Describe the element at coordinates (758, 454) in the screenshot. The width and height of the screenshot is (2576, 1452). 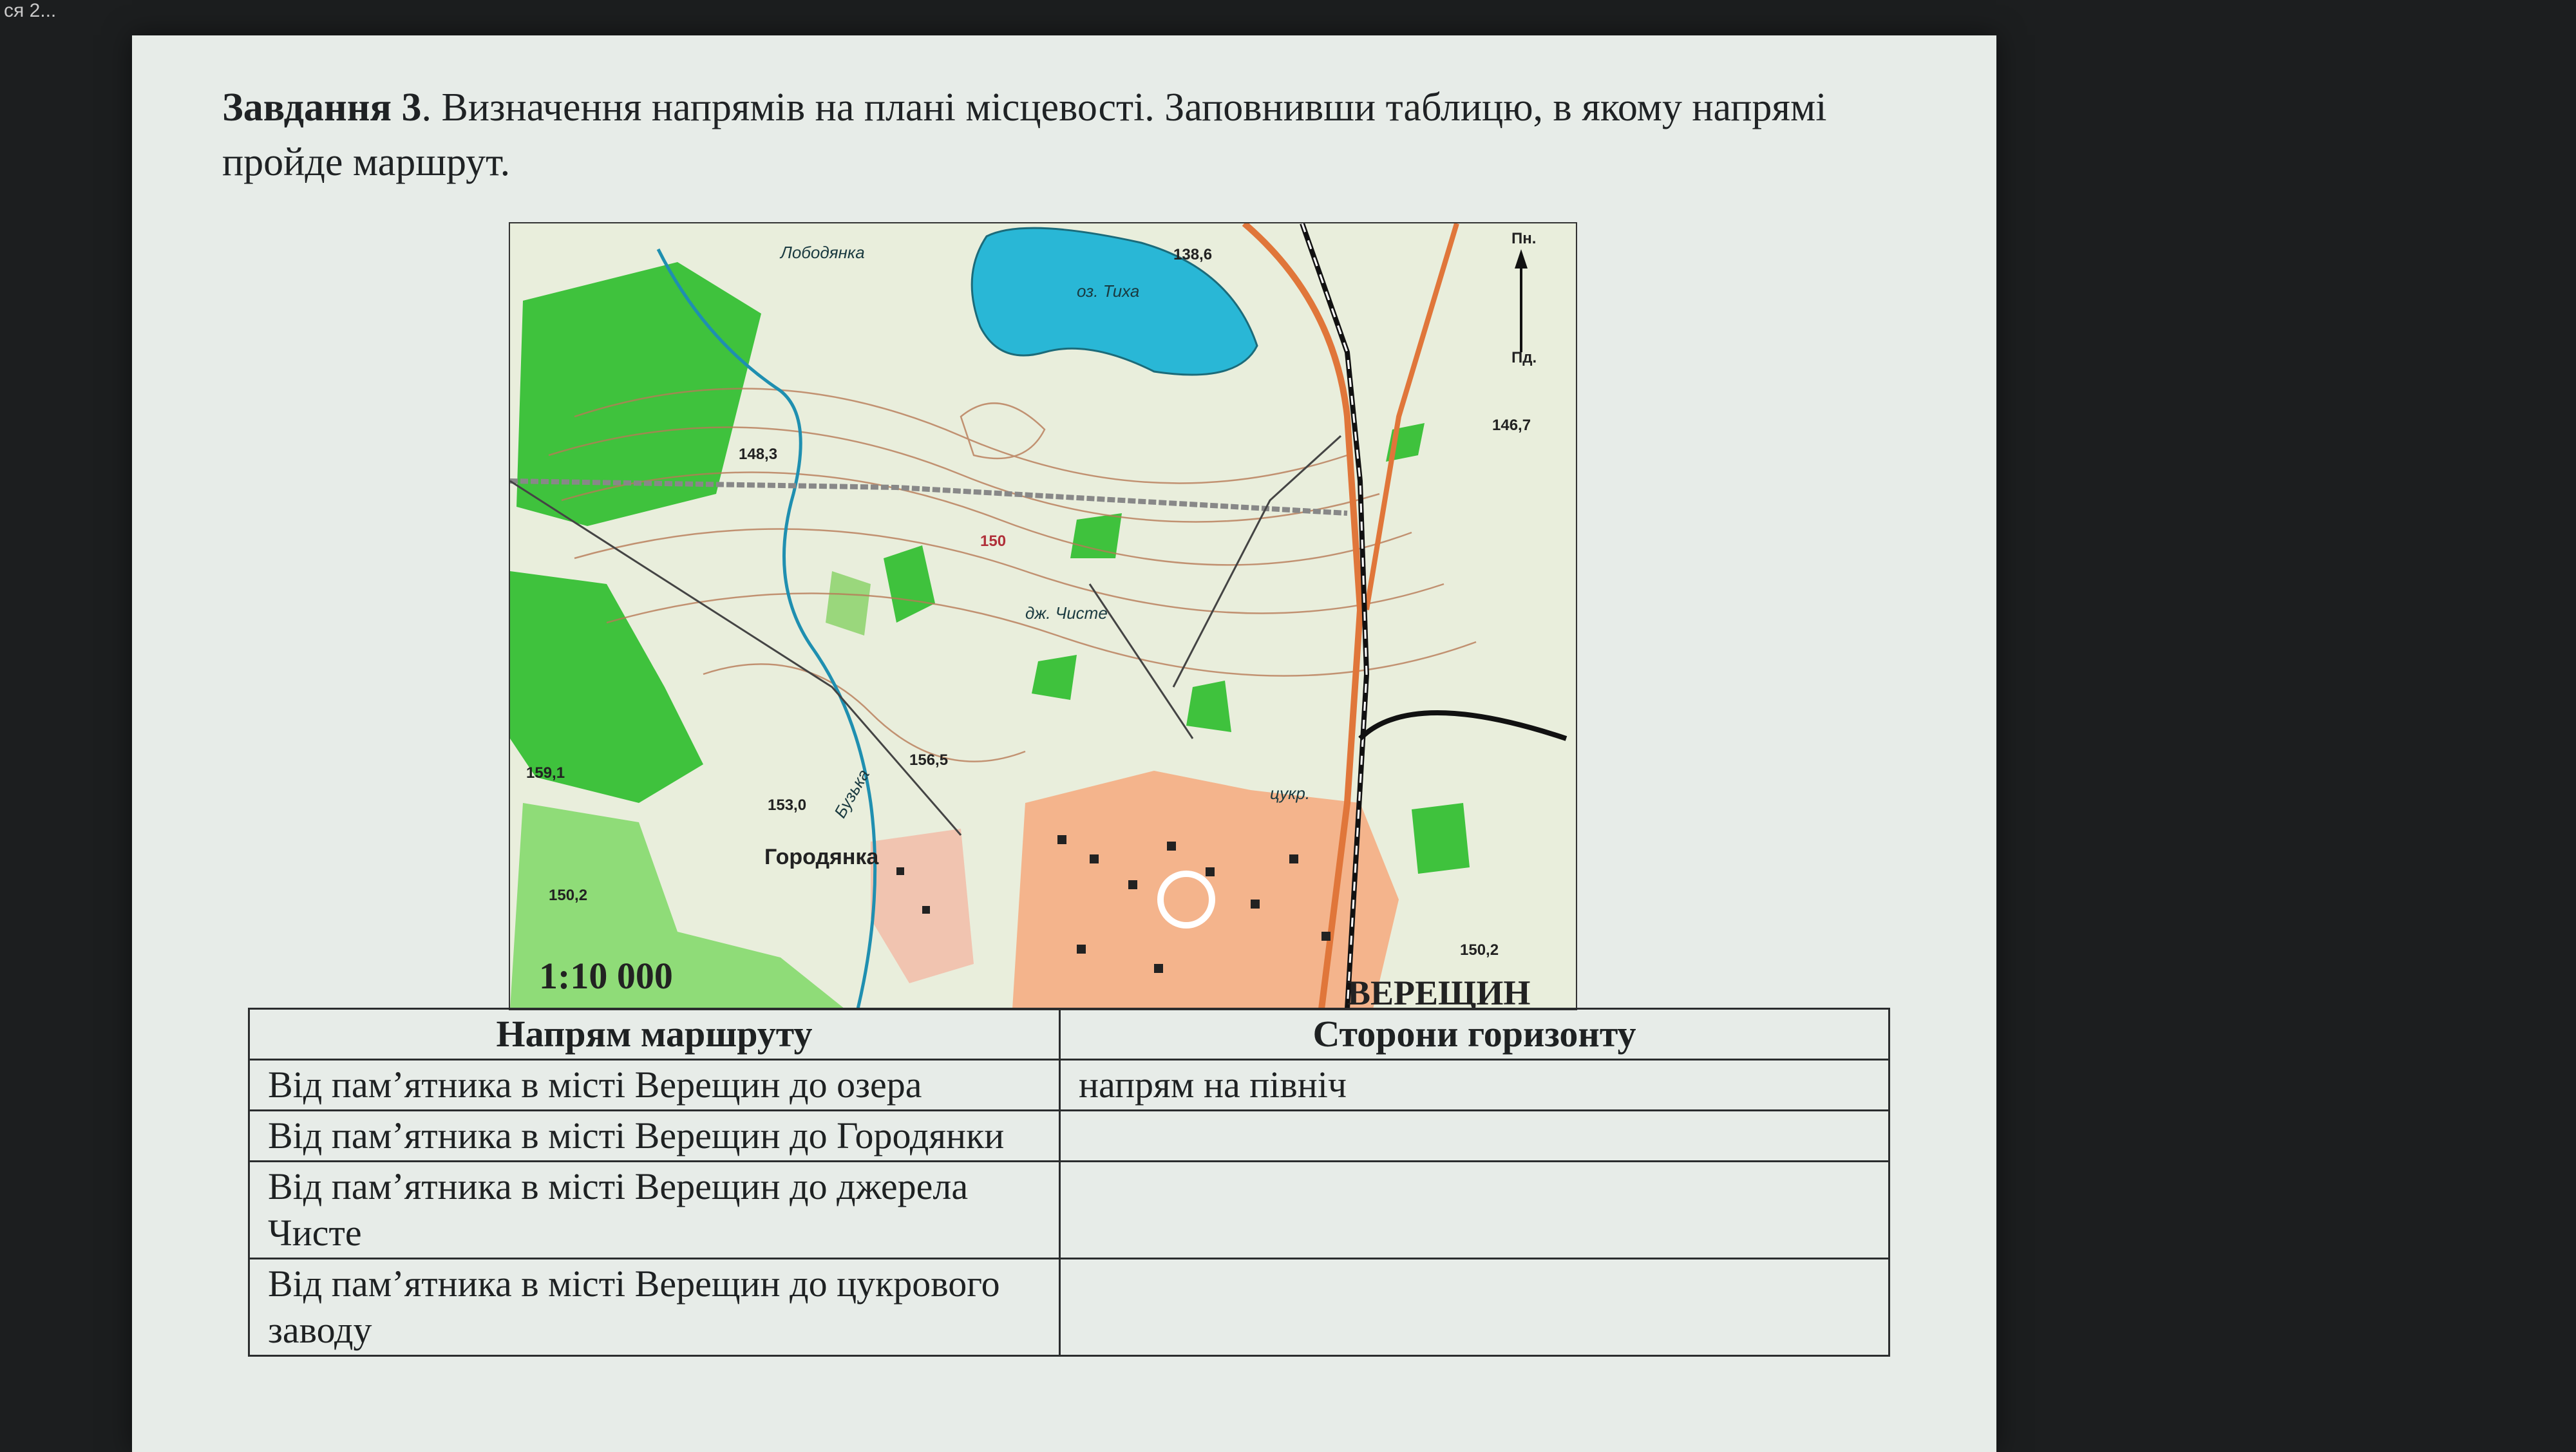
I see `label-height-1483: 148,3` at that location.